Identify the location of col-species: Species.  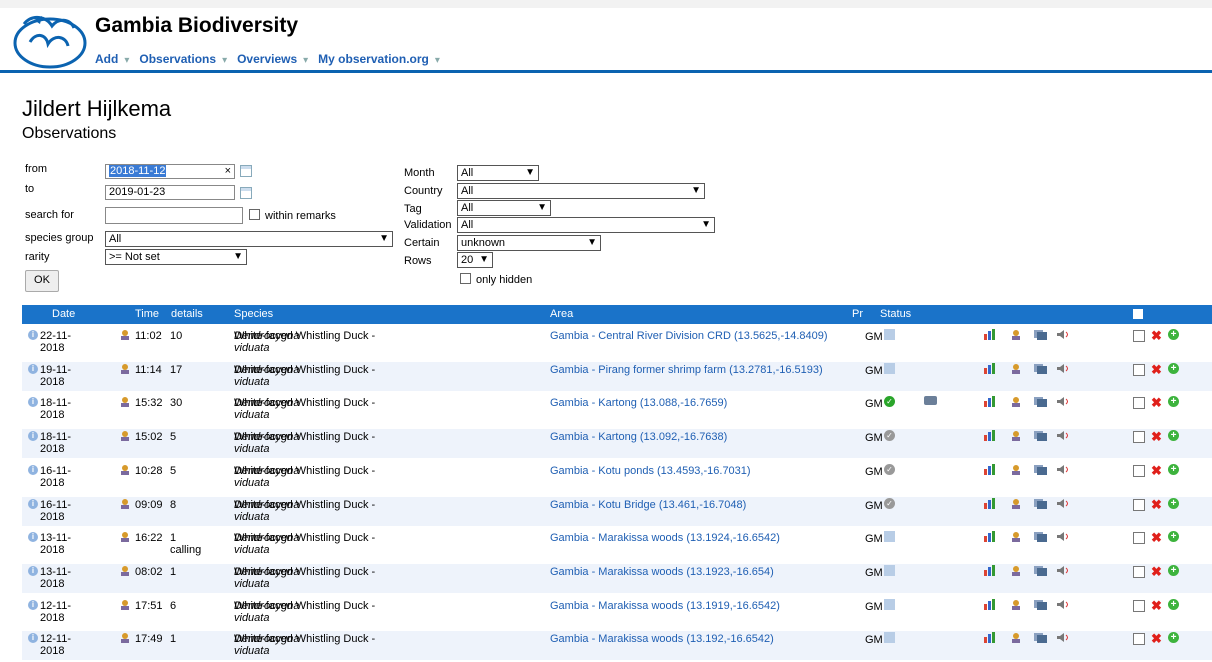
(253, 314).